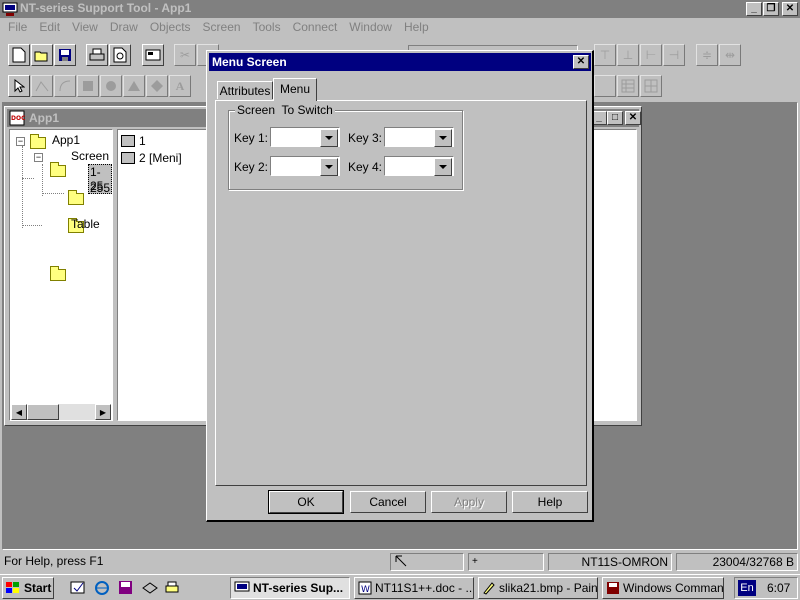 Image resolution: width=800 pixels, height=600 pixels. What do you see at coordinates (778, 588) in the screenshot?
I see `clock: 6:07` at bounding box center [778, 588].